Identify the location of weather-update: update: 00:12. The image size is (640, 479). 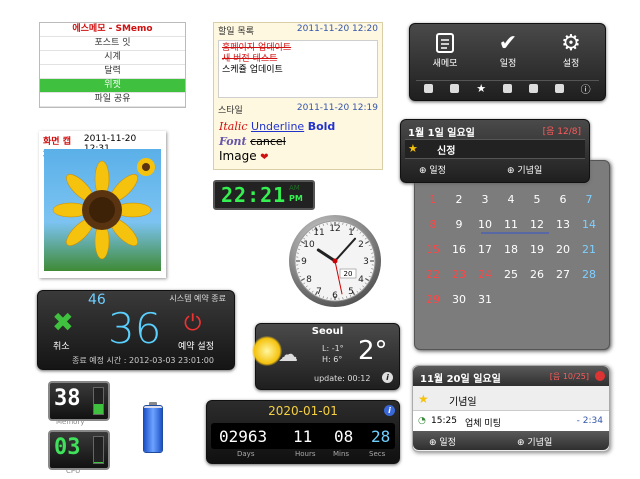
(342, 378).